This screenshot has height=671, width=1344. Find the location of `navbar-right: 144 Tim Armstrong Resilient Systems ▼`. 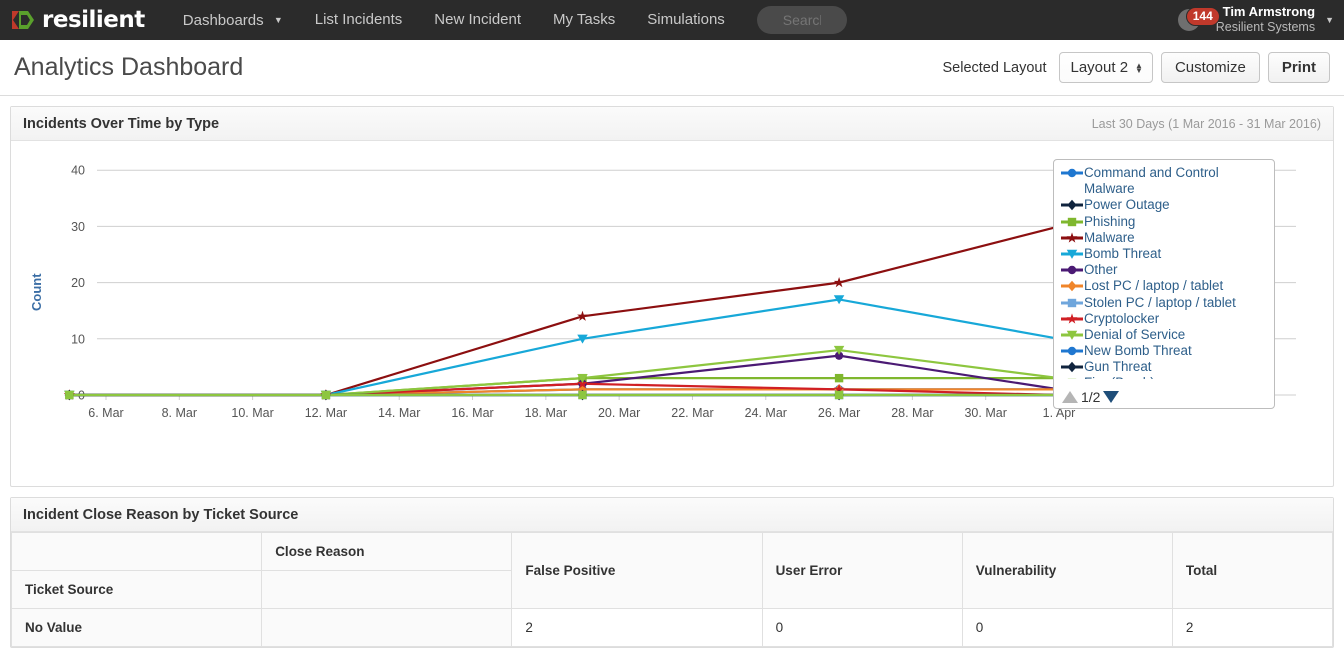

navbar-right: 144 Tim Armstrong Resilient Systems ▼ is located at coordinates (1255, 20).